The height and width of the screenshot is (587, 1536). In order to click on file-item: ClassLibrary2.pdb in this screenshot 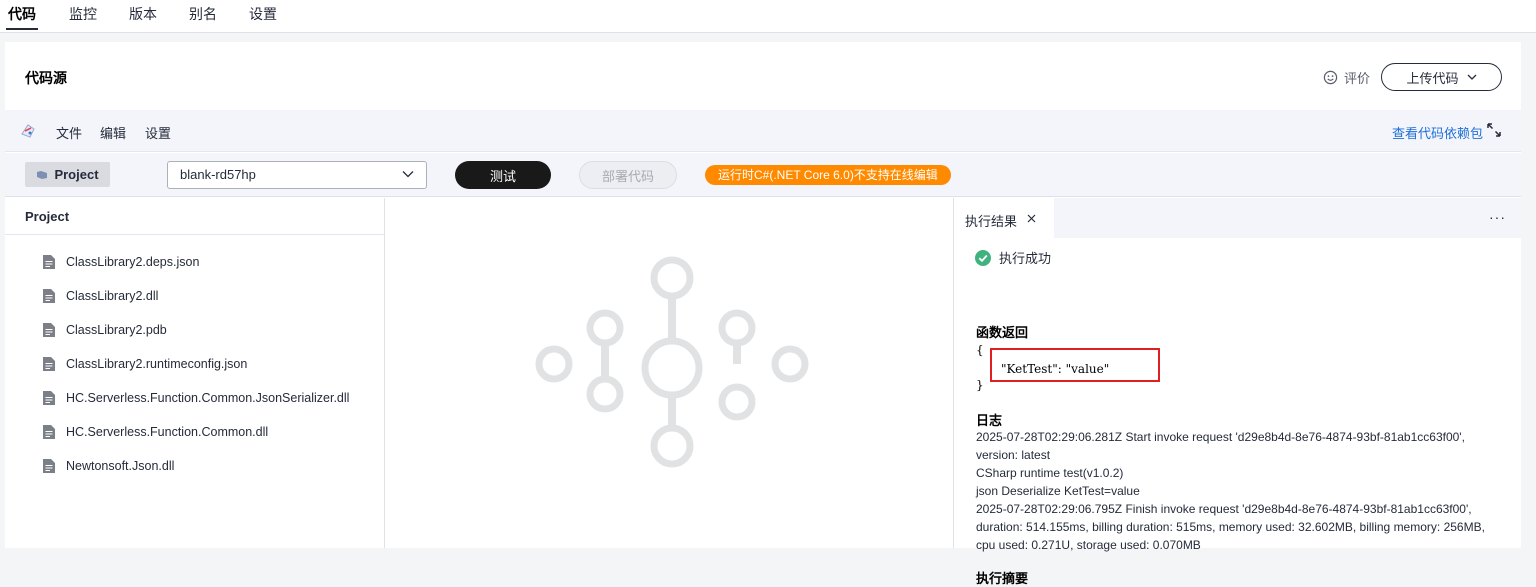, I will do `click(105, 330)`.